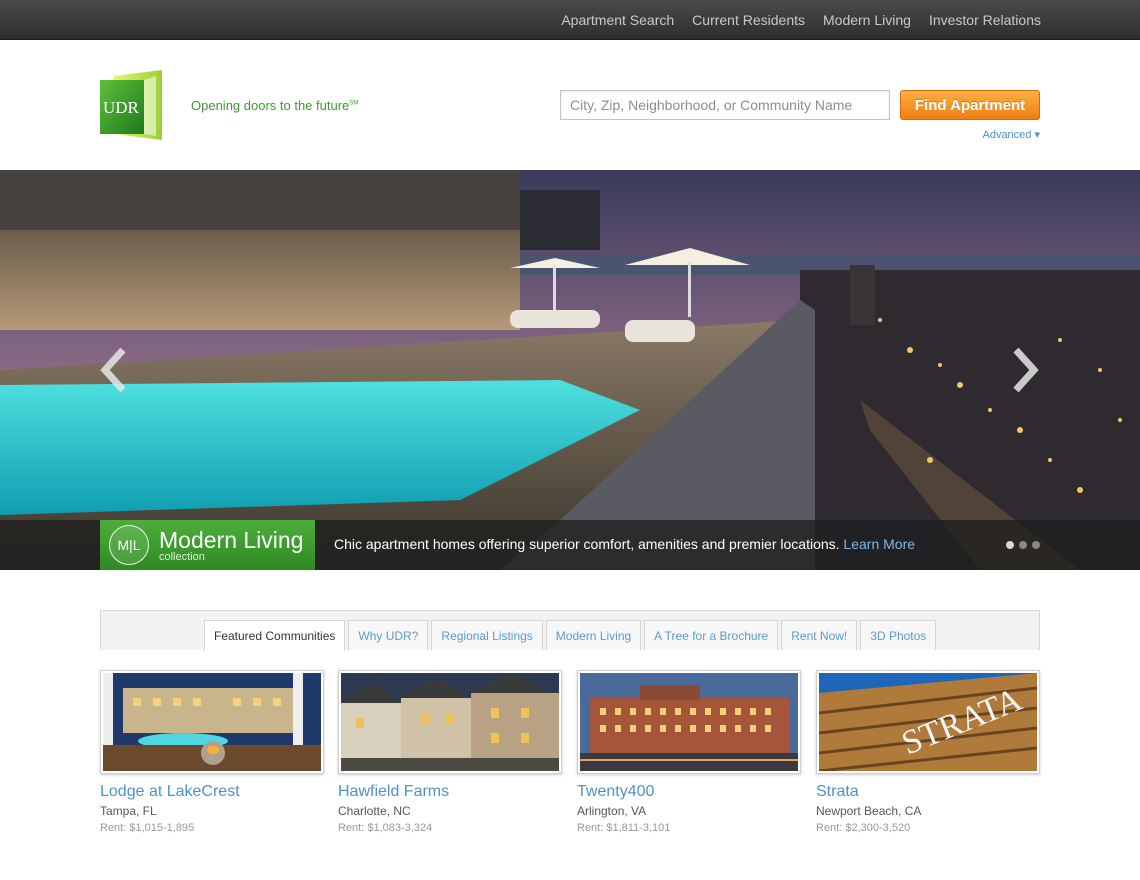  What do you see at coordinates (711, 635) in the screenshot?
I see `tab-tree-for-brochure: A Tree for a Brochure` at bounding box center [711, 635].